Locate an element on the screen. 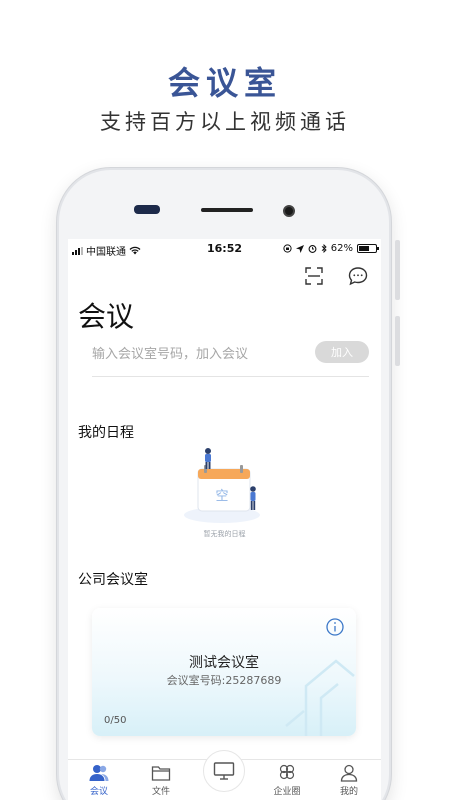  lock-rotation-icon is located at coordinates (287, 248).